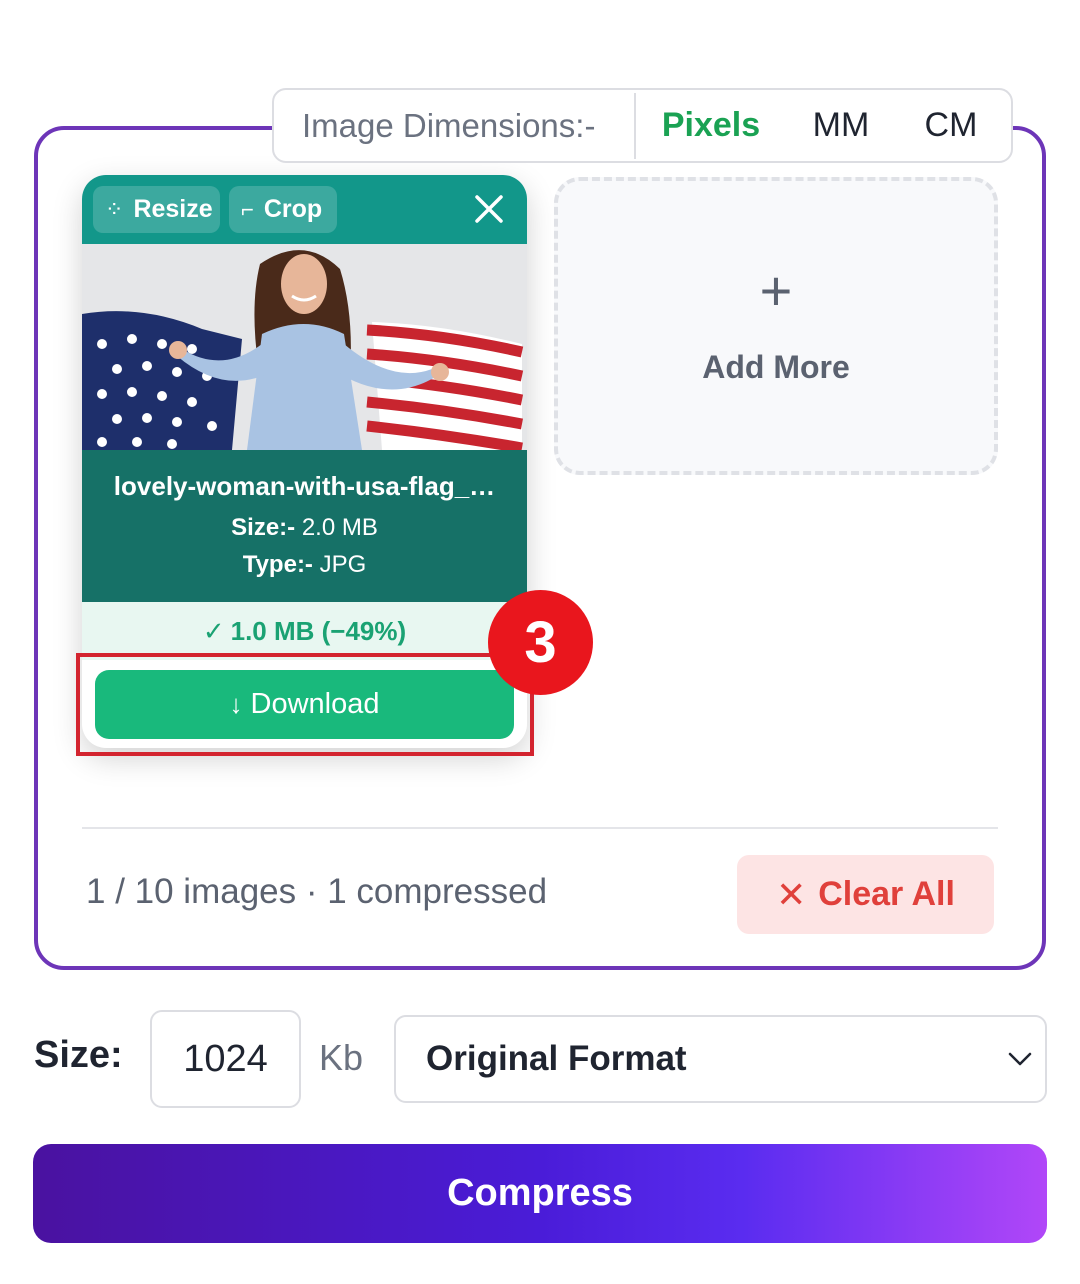 This screenshot has width=1080, height=1284. I want to click on close-icon, so click(489, 209).